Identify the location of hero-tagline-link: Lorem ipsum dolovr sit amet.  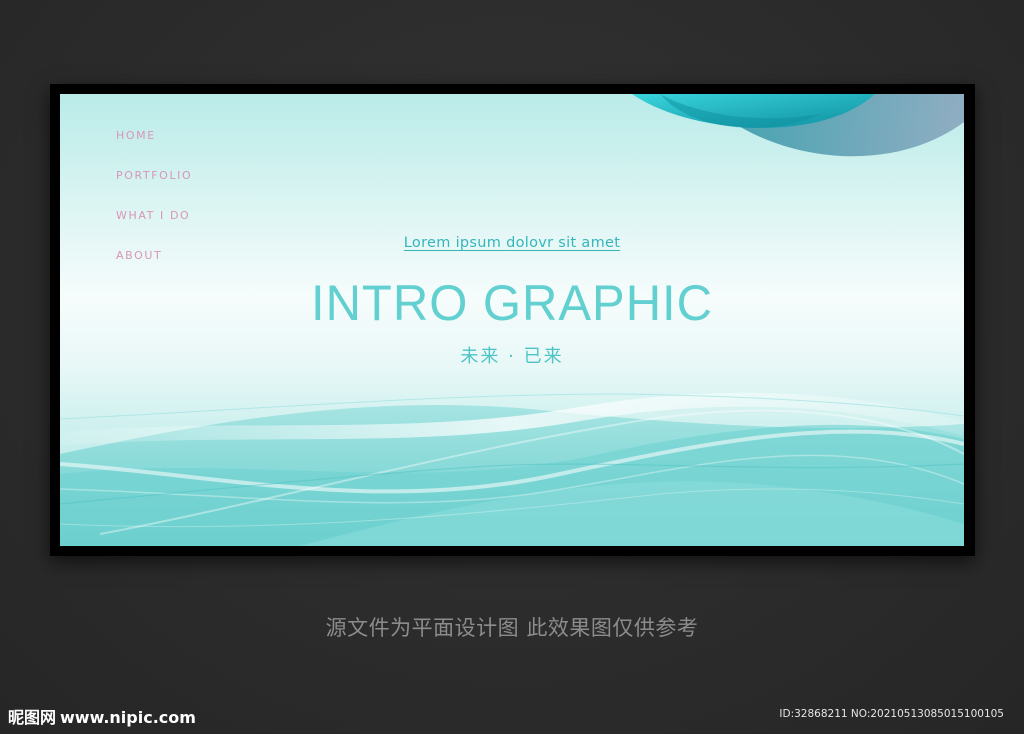
(512, 243).